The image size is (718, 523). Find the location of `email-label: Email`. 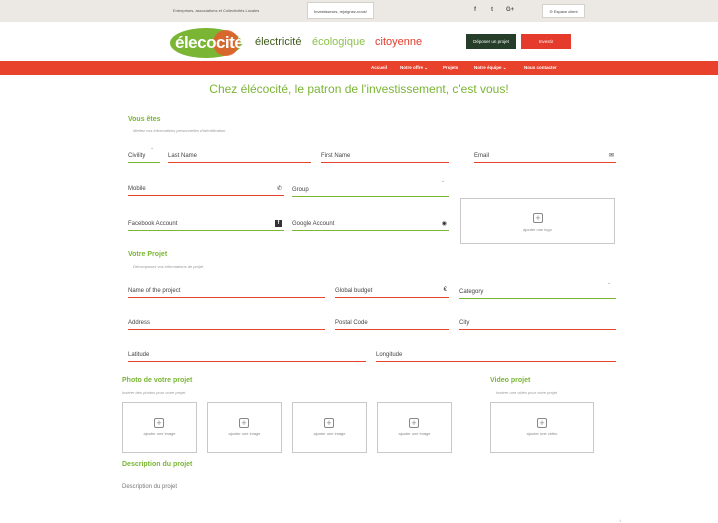

email-label: Email is located at coordinates (482, 156).